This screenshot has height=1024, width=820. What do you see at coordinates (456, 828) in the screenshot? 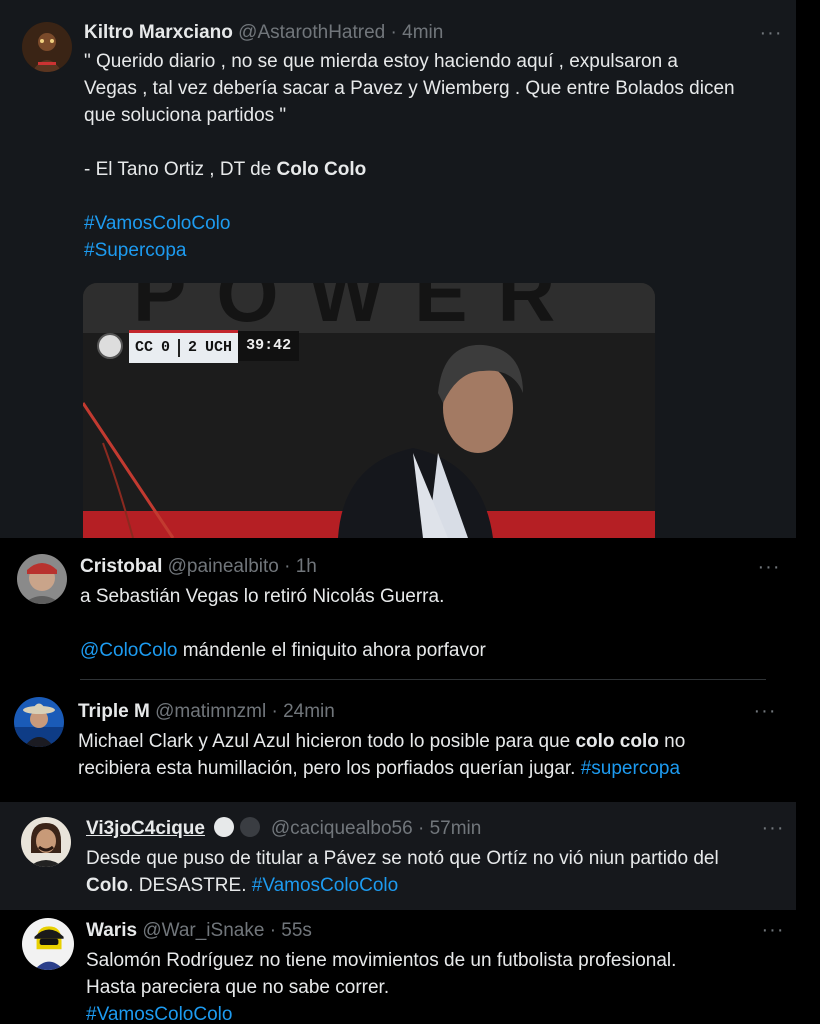
I see `timestamp: 57min` at bounding box center [456, 828].